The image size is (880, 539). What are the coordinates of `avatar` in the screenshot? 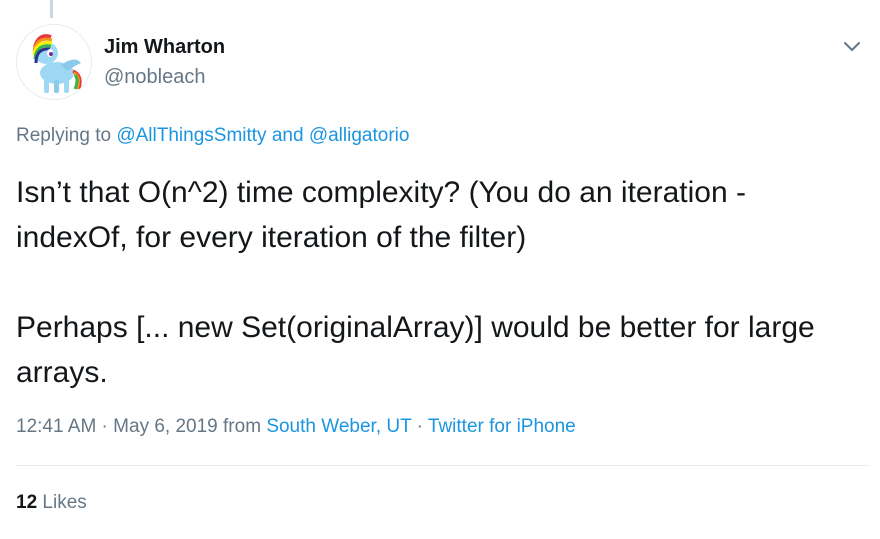 It's located at (54, 62).